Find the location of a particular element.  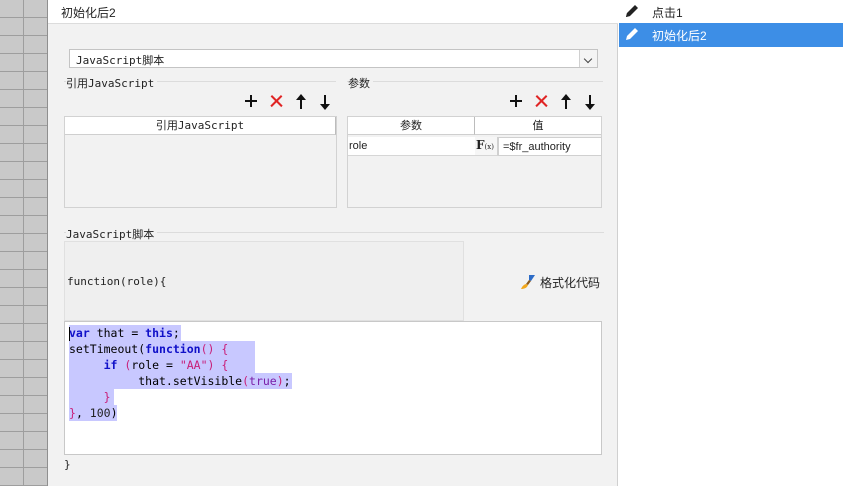

ref-js-table: 引用JavaScript is located at coordinates (200, 162).